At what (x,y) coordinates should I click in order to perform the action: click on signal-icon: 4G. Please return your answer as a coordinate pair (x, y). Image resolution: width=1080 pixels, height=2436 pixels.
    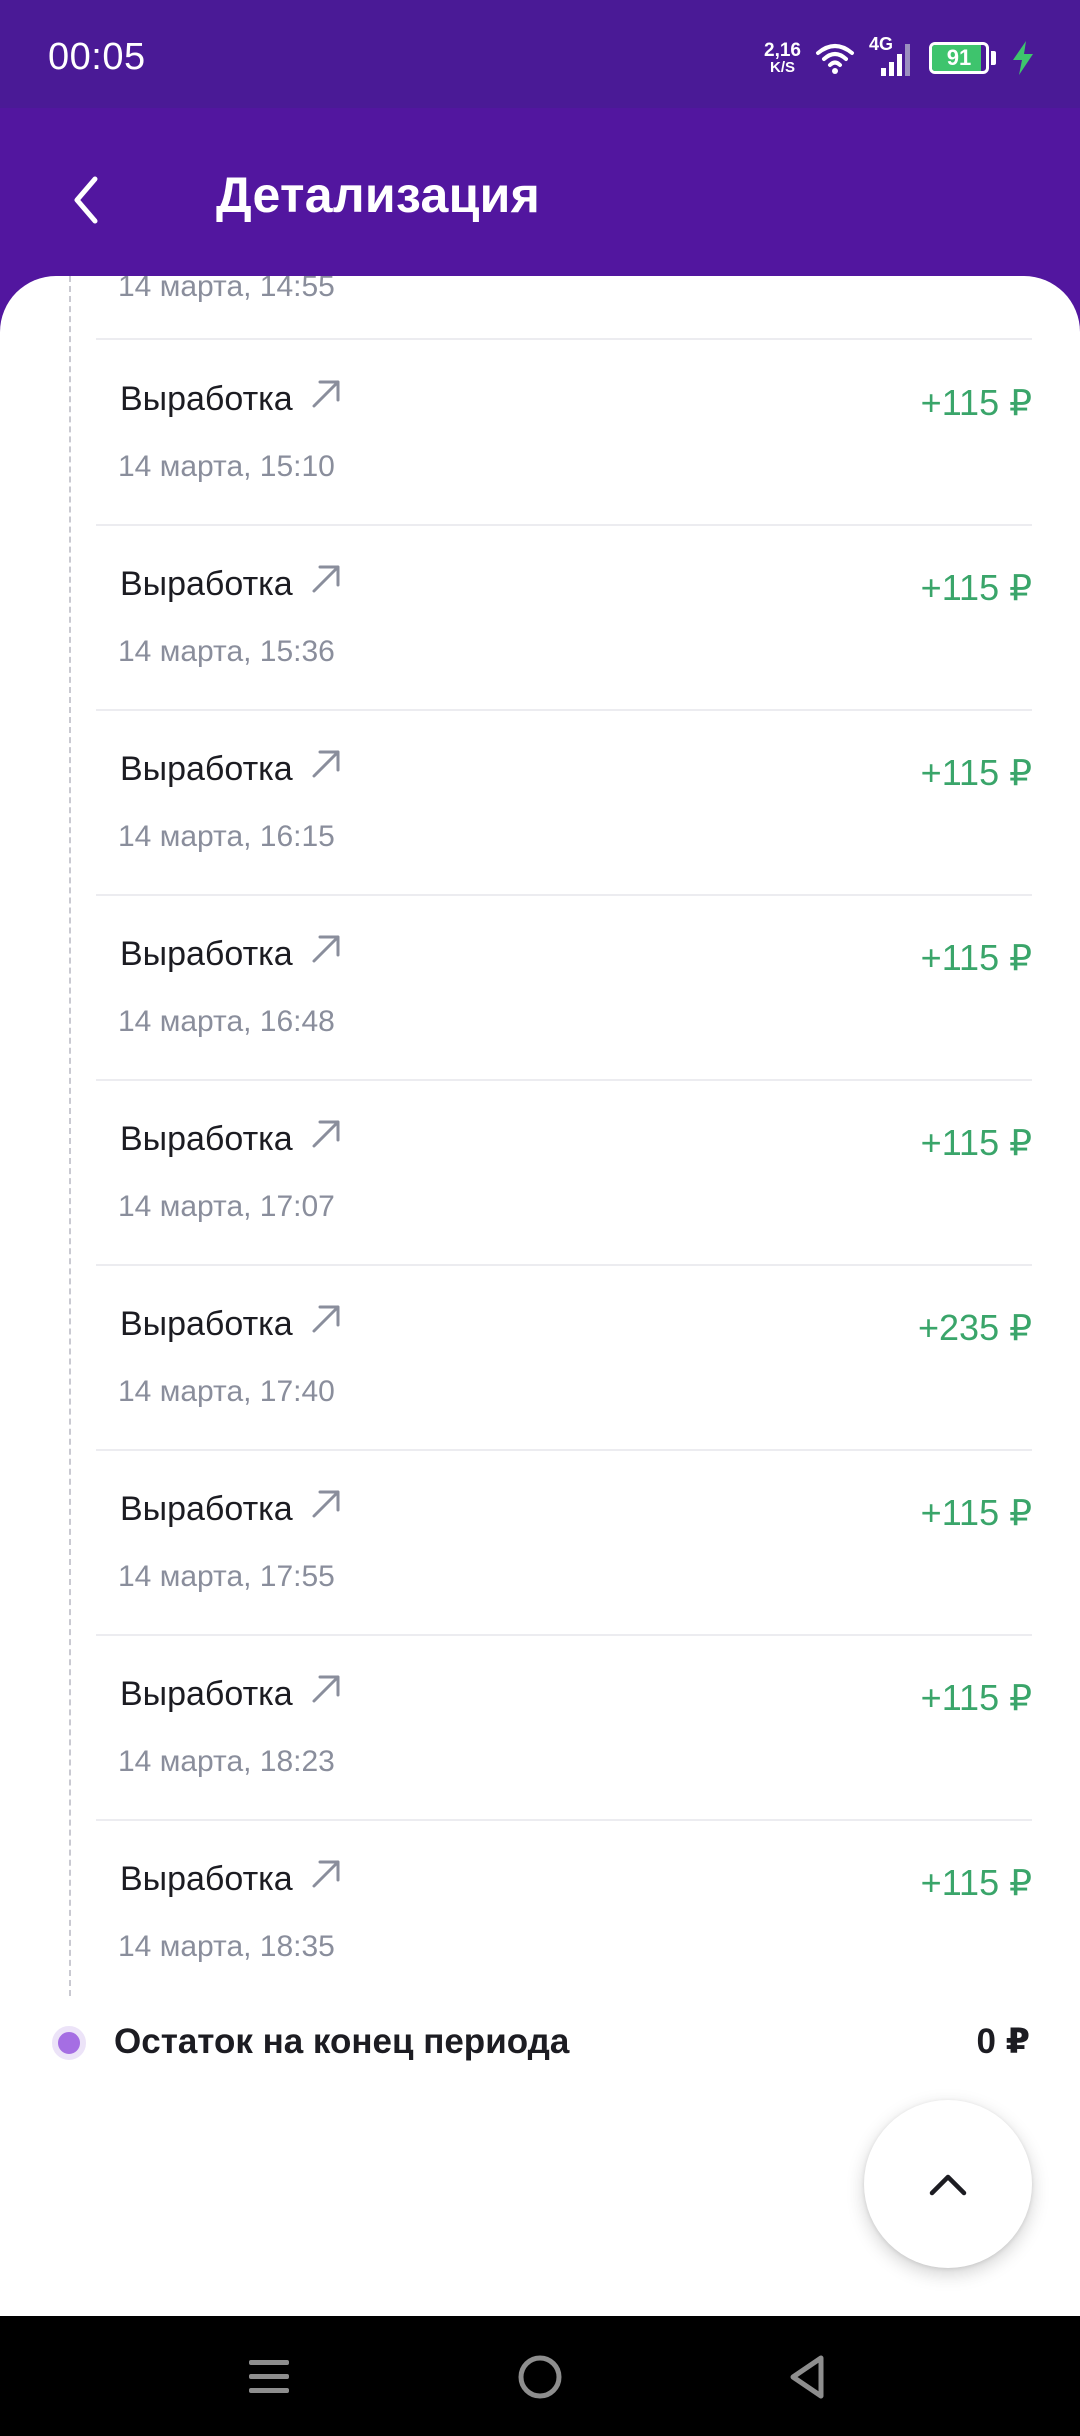
    Looking at the image, I should click on (892, 56).